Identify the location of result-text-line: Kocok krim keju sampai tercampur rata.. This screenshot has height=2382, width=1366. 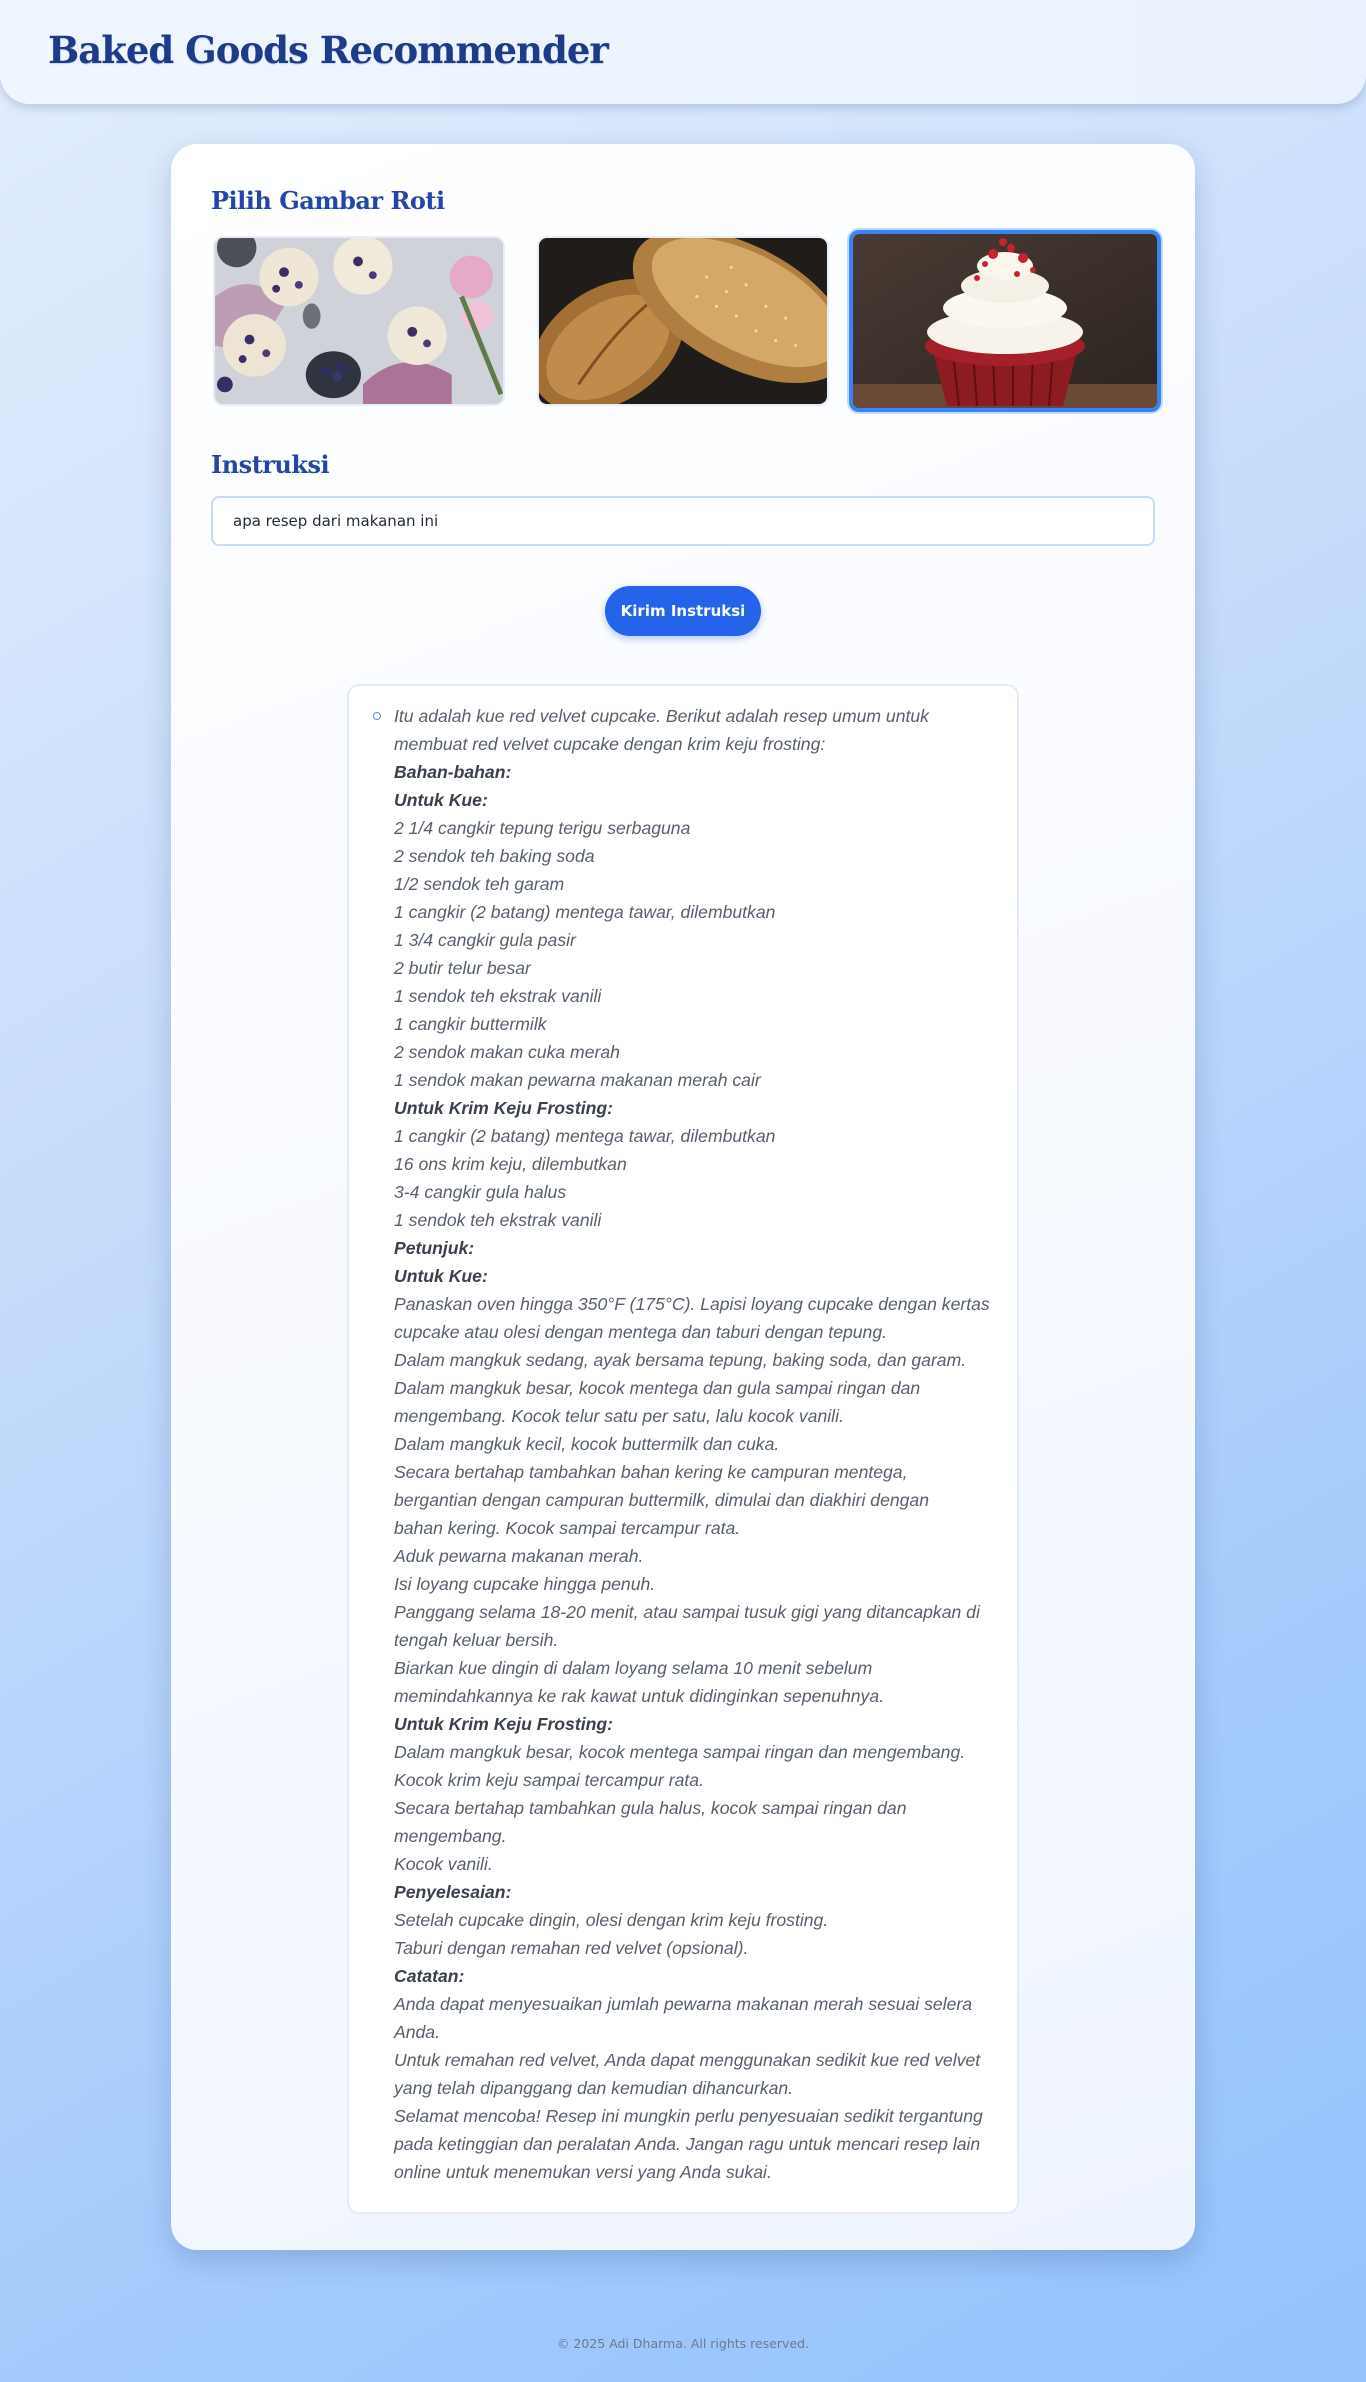
(549, 1780).